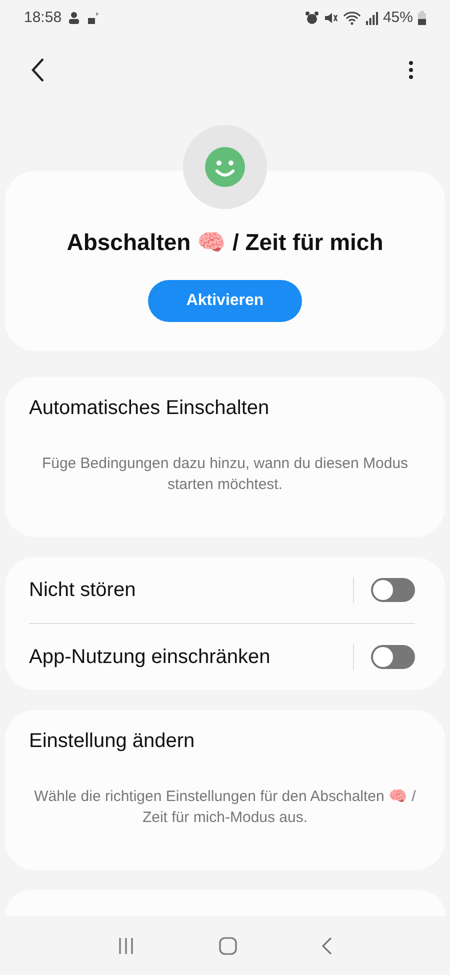 Image resolution: width=450 pixels, height=975 pixels. I want to click on wifi-icon, so click(351, 17).